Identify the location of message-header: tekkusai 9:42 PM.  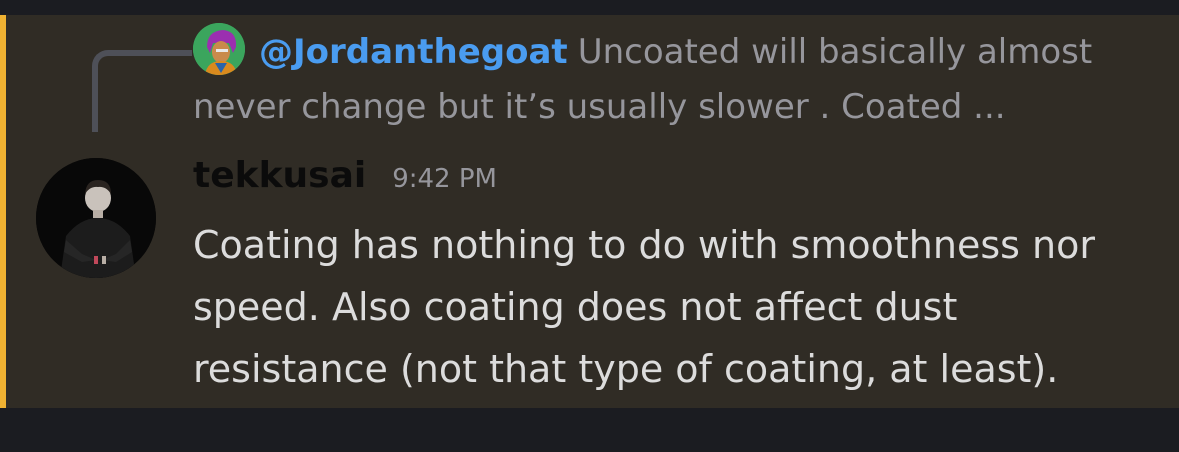
(345, 181).